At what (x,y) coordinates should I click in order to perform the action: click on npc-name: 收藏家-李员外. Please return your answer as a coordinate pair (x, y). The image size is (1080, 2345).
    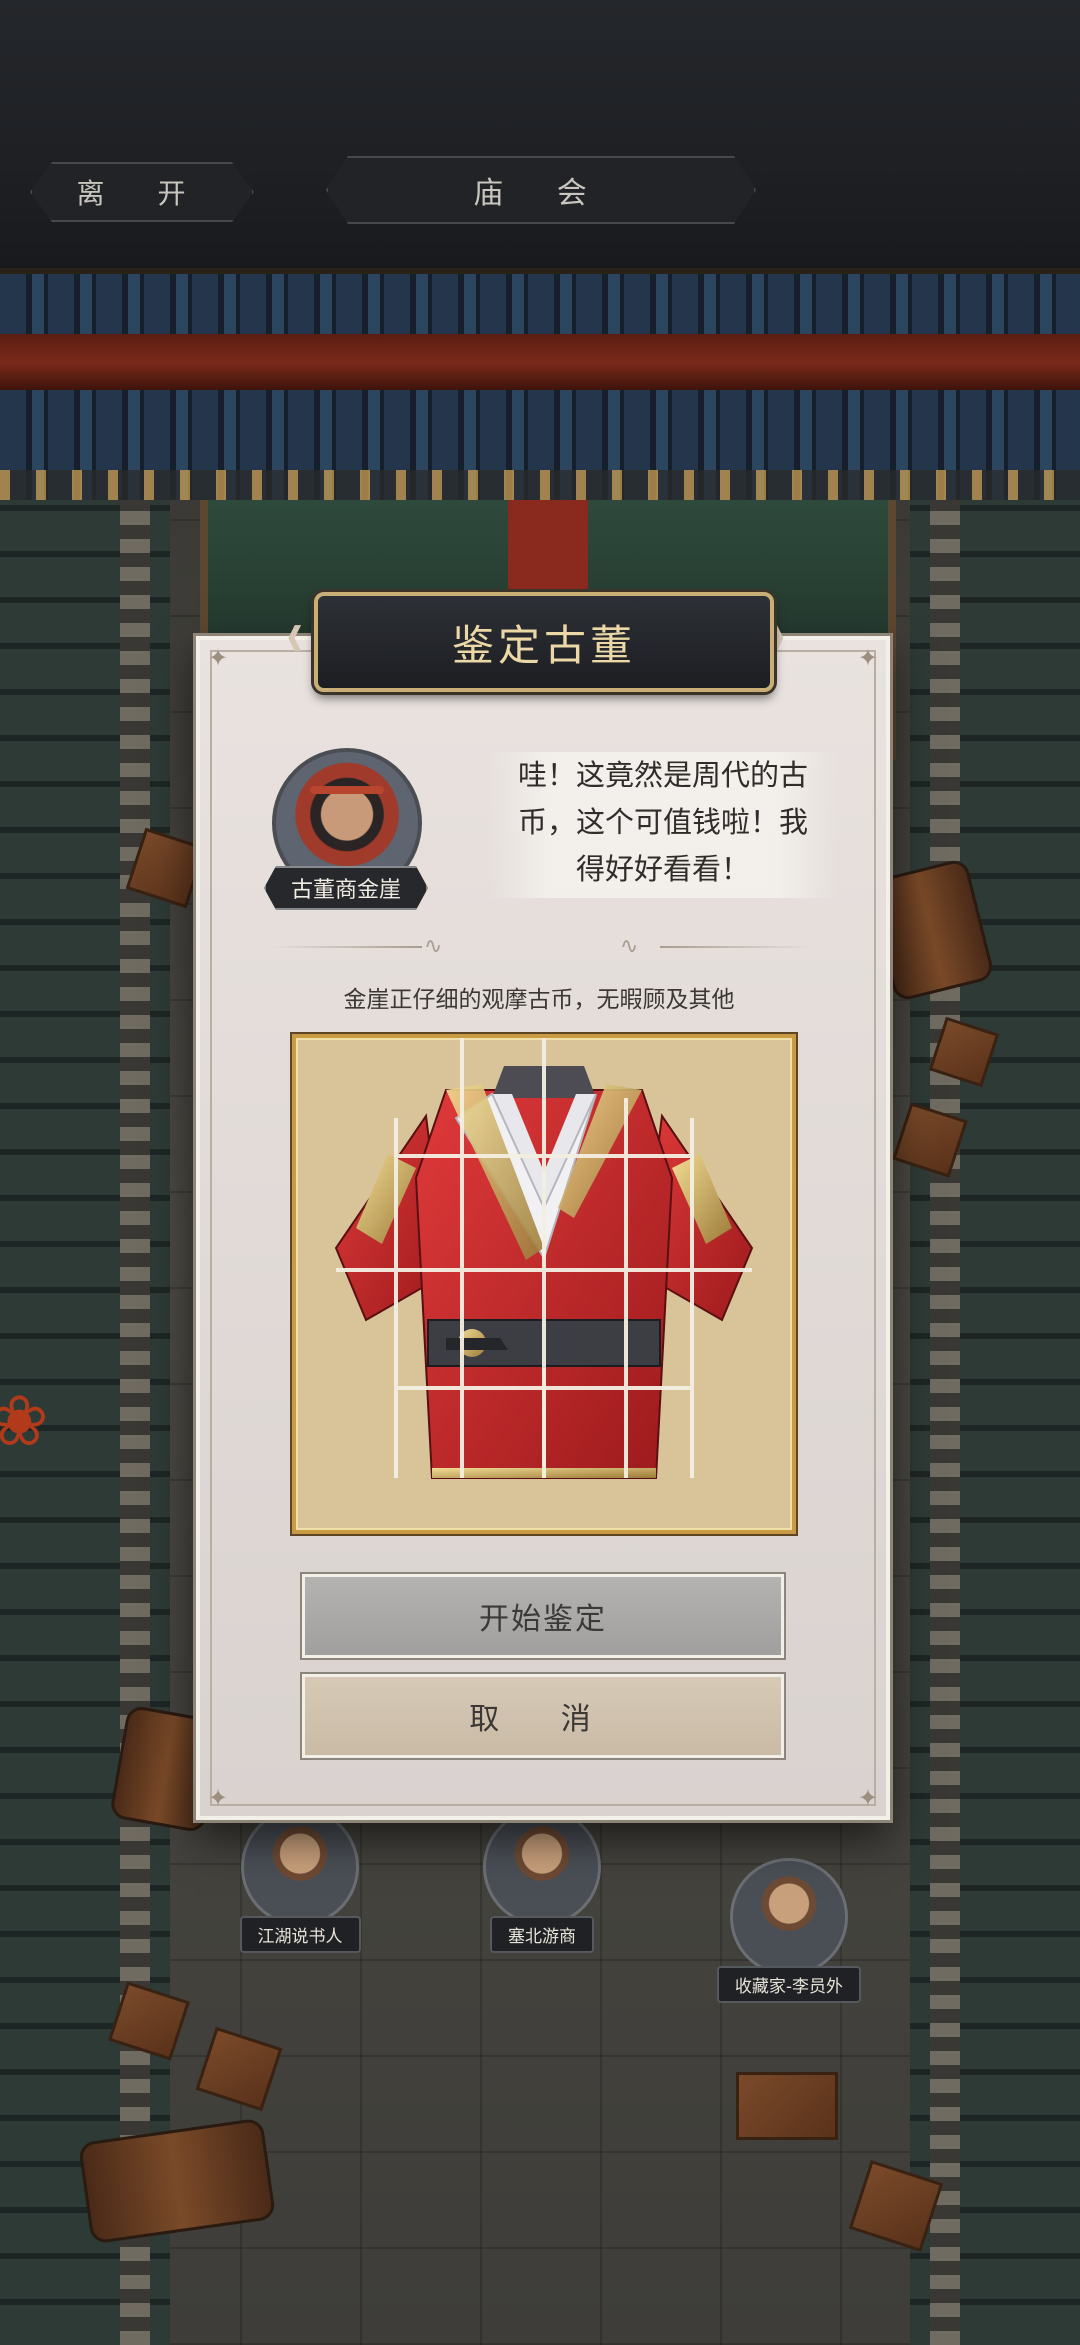
    Looking at the image, I should click on (789, 1984).